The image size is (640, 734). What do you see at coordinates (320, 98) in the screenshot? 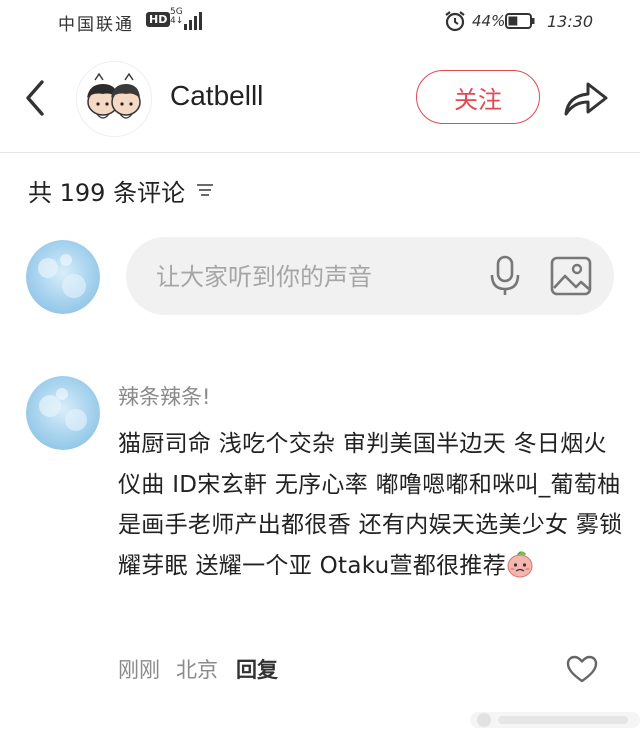
I see `profile-header: Catbelll 关注` at bounding box center [320, 98].